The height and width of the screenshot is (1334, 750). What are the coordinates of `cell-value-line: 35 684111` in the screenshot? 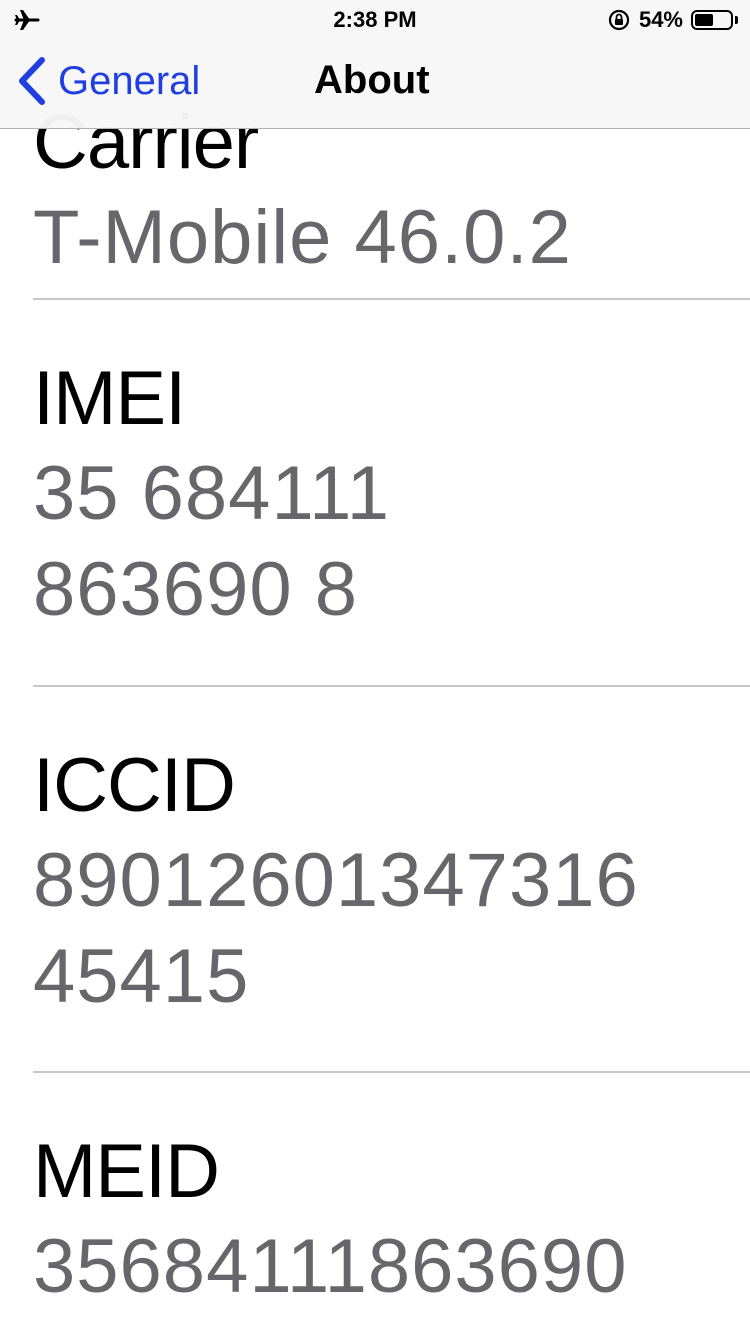 It's located at (211, 493).